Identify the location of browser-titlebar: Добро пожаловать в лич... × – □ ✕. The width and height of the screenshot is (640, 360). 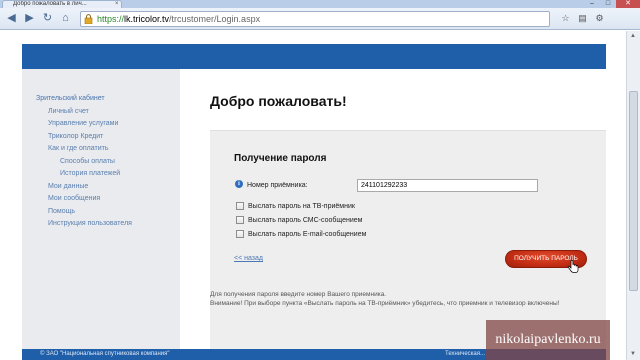
(320, 4).